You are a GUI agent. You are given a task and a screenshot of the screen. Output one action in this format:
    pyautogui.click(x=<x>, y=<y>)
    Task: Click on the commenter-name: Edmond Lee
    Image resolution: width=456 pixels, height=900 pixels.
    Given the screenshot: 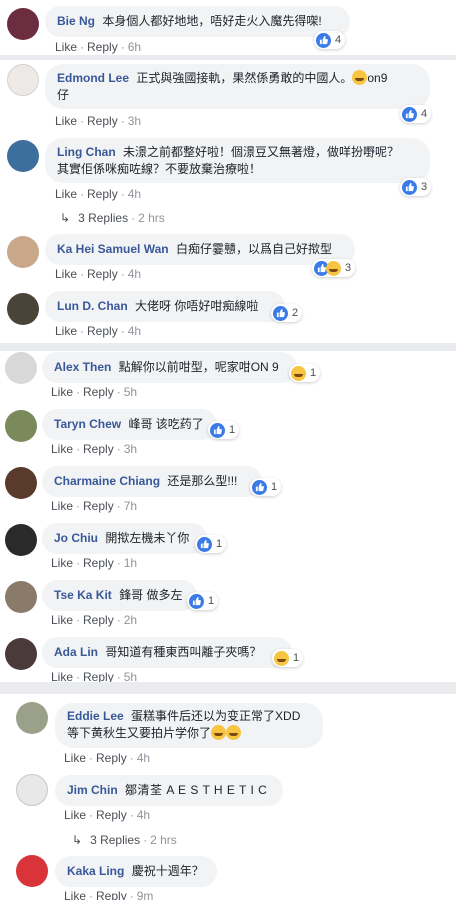 What is the action you would take?
    pyautogui.click(x=93, y=78)
    